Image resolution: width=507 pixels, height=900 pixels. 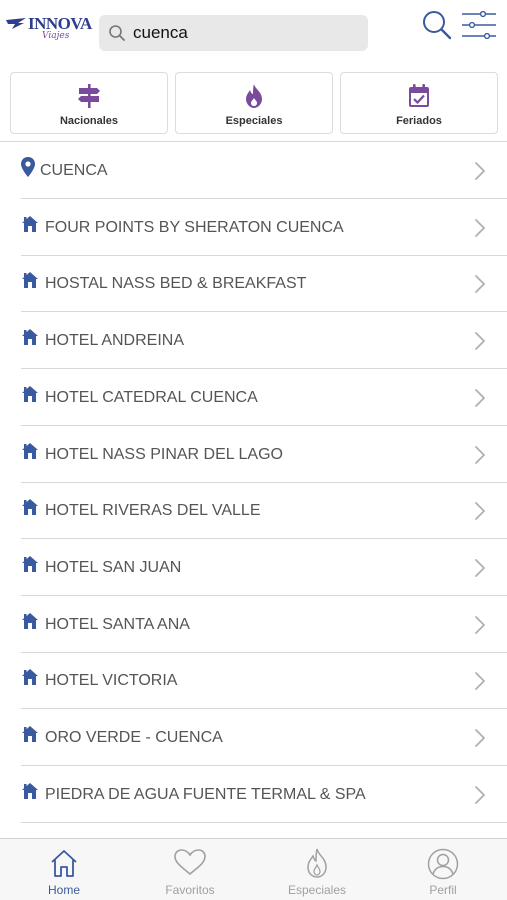 What do you see at coordinates (253, 737) in the screenshot?
I see `result-row: ORO VERDE - CUENCA` at bounding box center [253, 737].